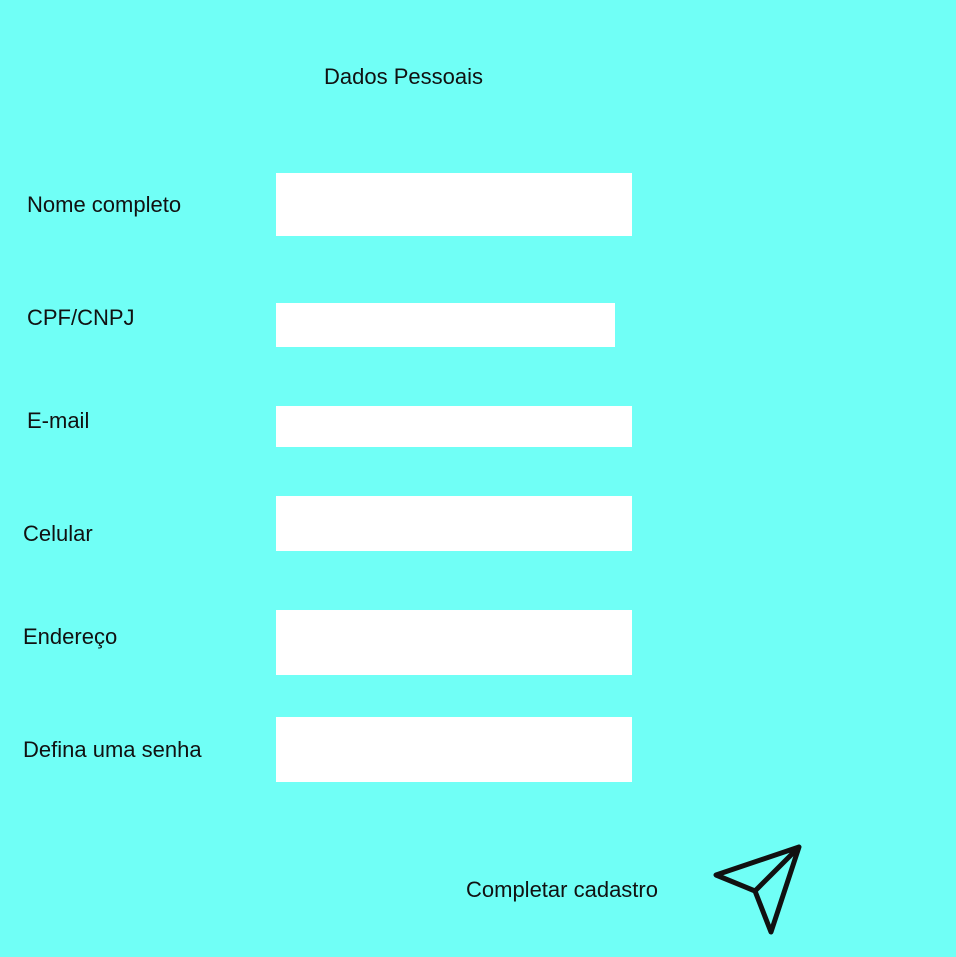 Image resolution: width=956 pixels, height=957 pixels. I want to click on email-field, so click(454, 426).